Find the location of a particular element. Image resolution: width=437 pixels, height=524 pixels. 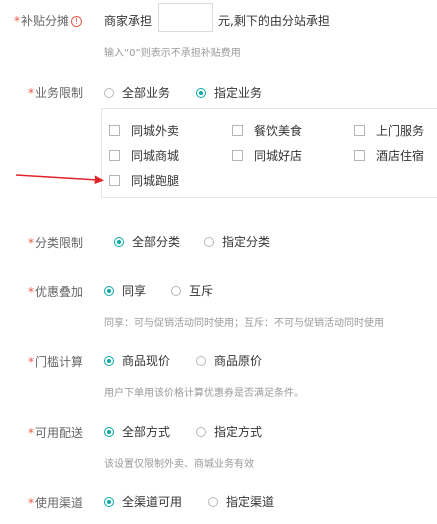

channel-label: 使用渠道 is located at coordinates (59, 503).